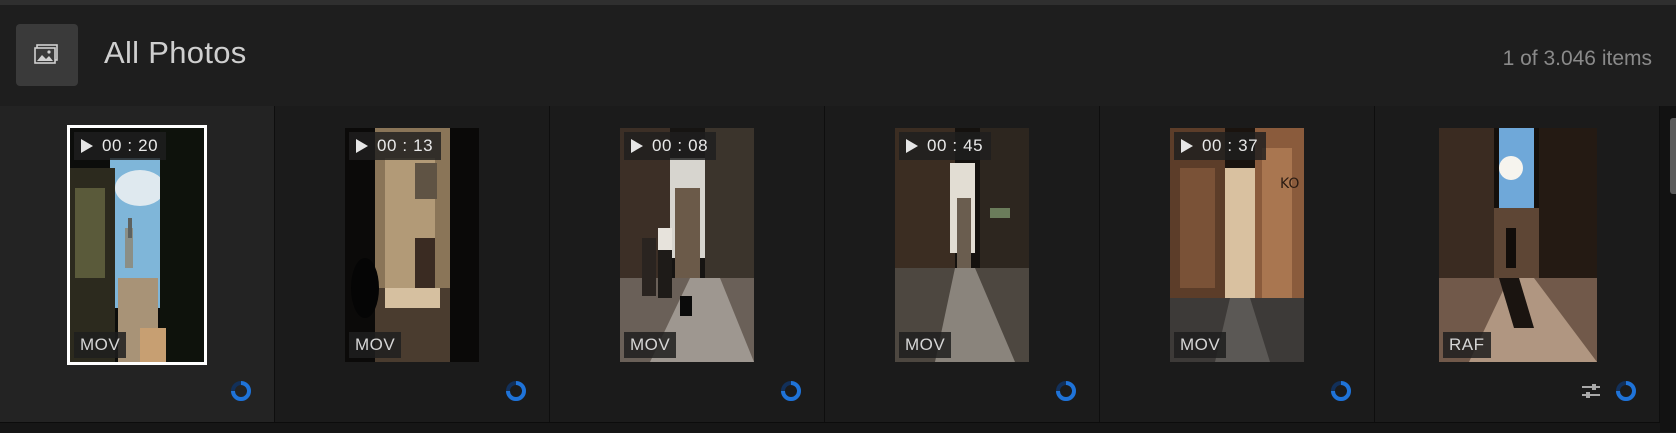 This screenshot has height=433, width=1676. I want to click on next-row-strip, so click(830, 427).